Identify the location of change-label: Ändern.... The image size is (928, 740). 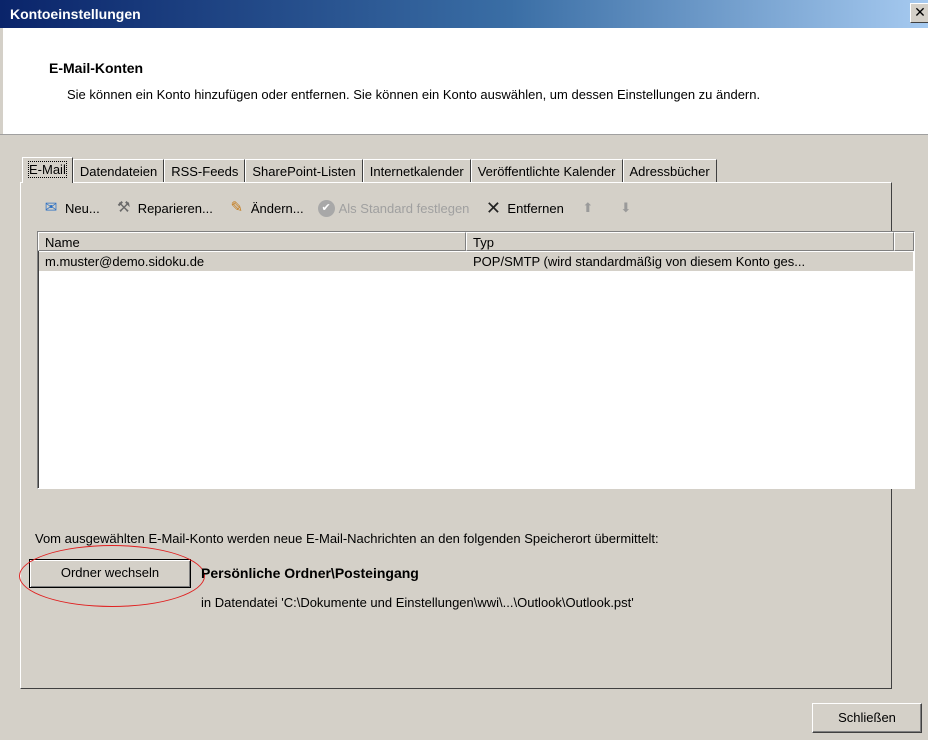
(277, 208).